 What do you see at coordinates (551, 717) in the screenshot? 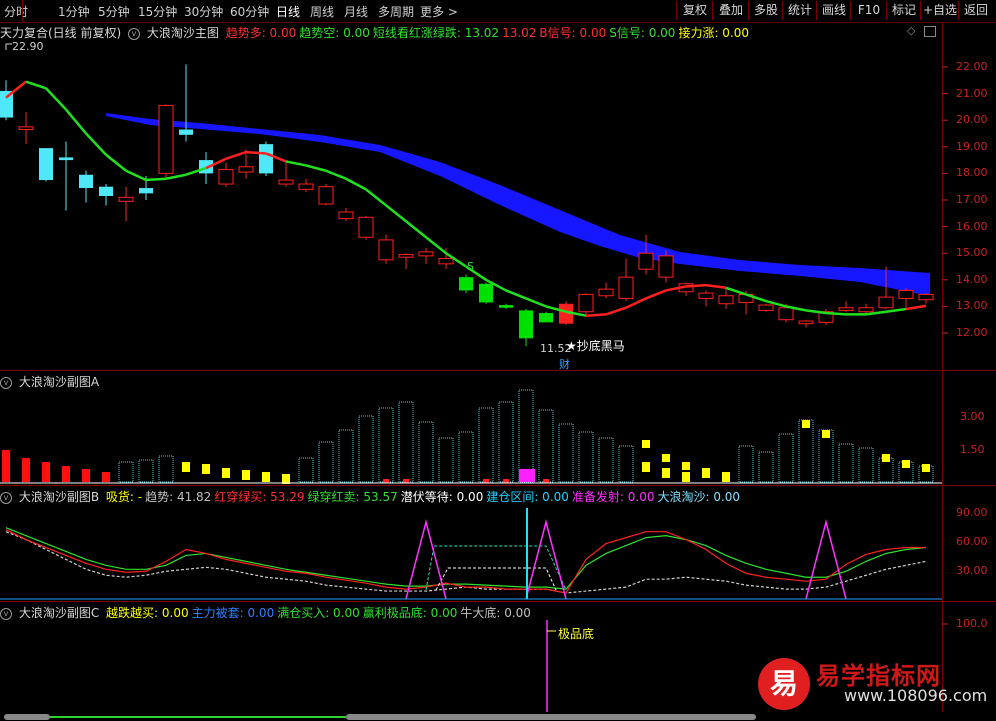
I see `scrollbar-thumb` at bounding box center [551, 717].